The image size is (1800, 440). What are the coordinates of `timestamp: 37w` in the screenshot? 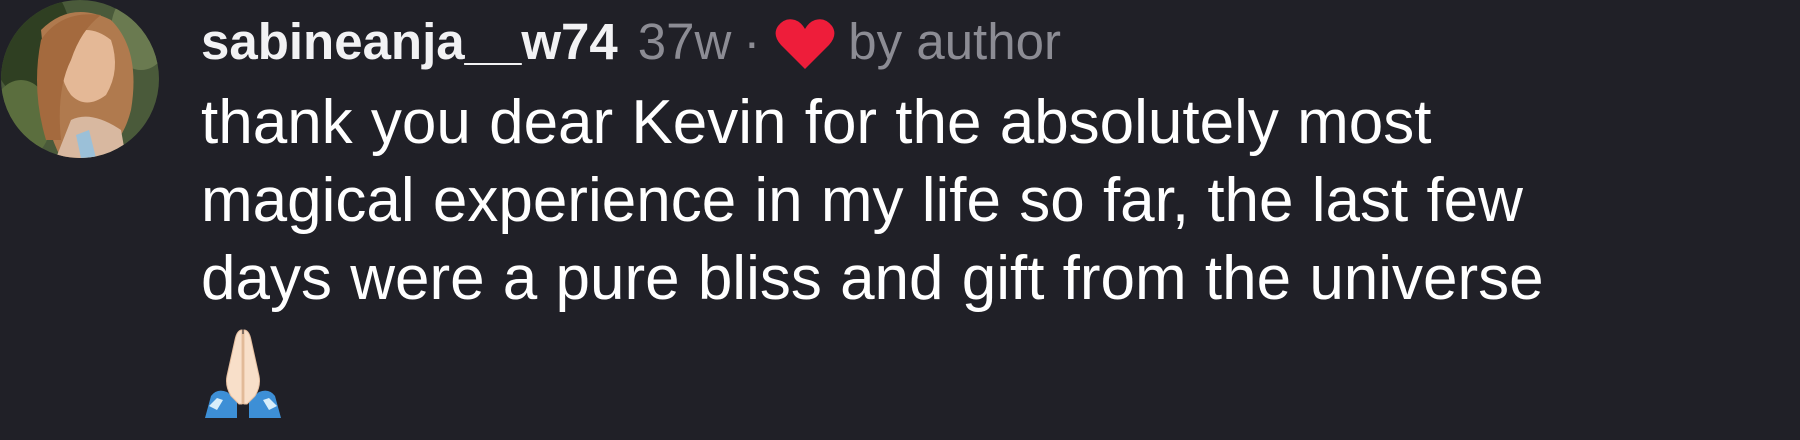 It's located at (685, 41).